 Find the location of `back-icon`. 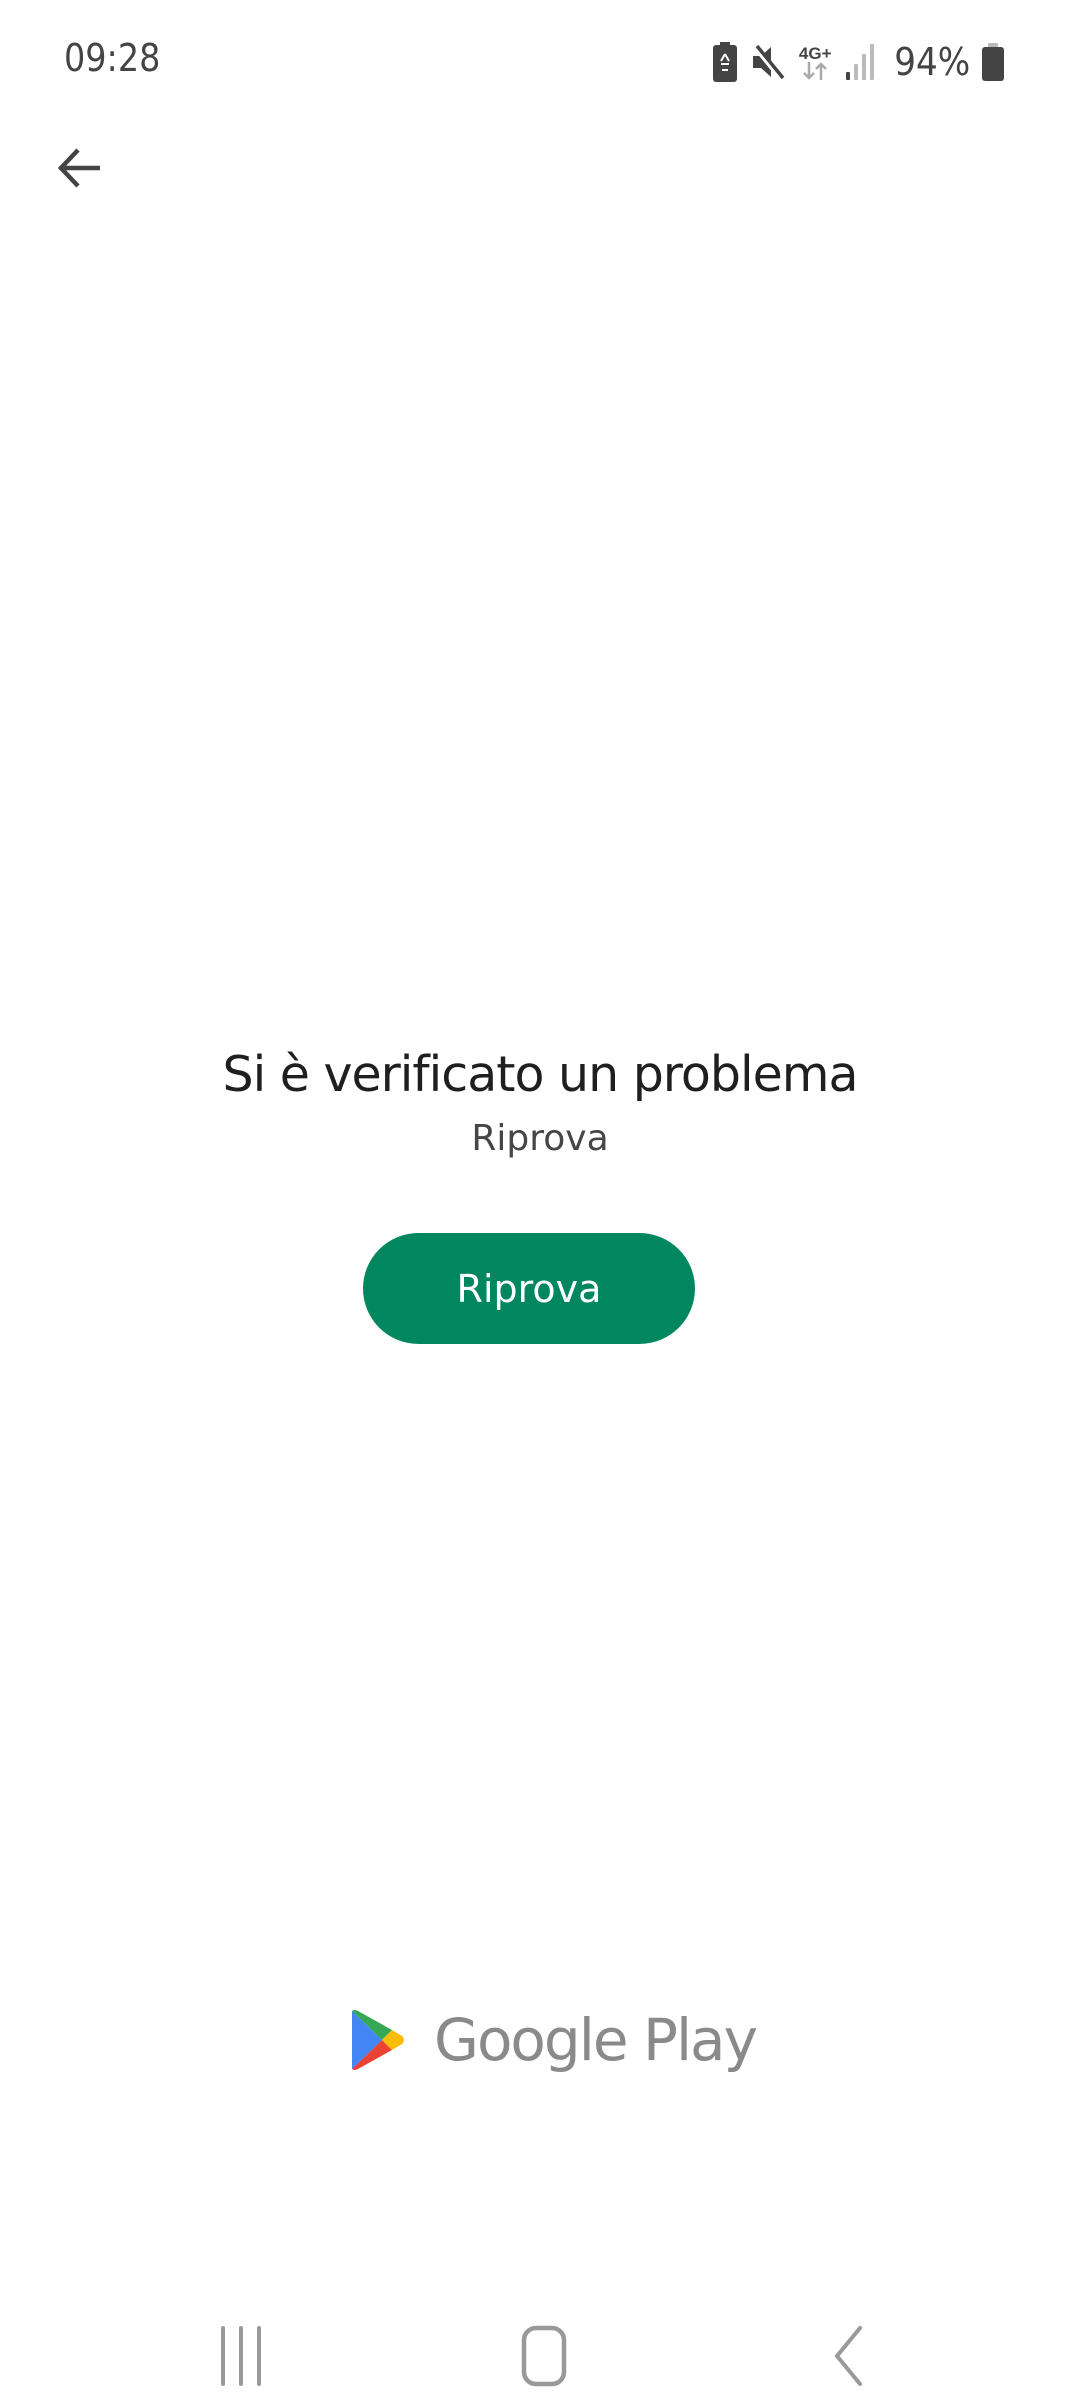

back-icon is located at coordinates (848, 2356).